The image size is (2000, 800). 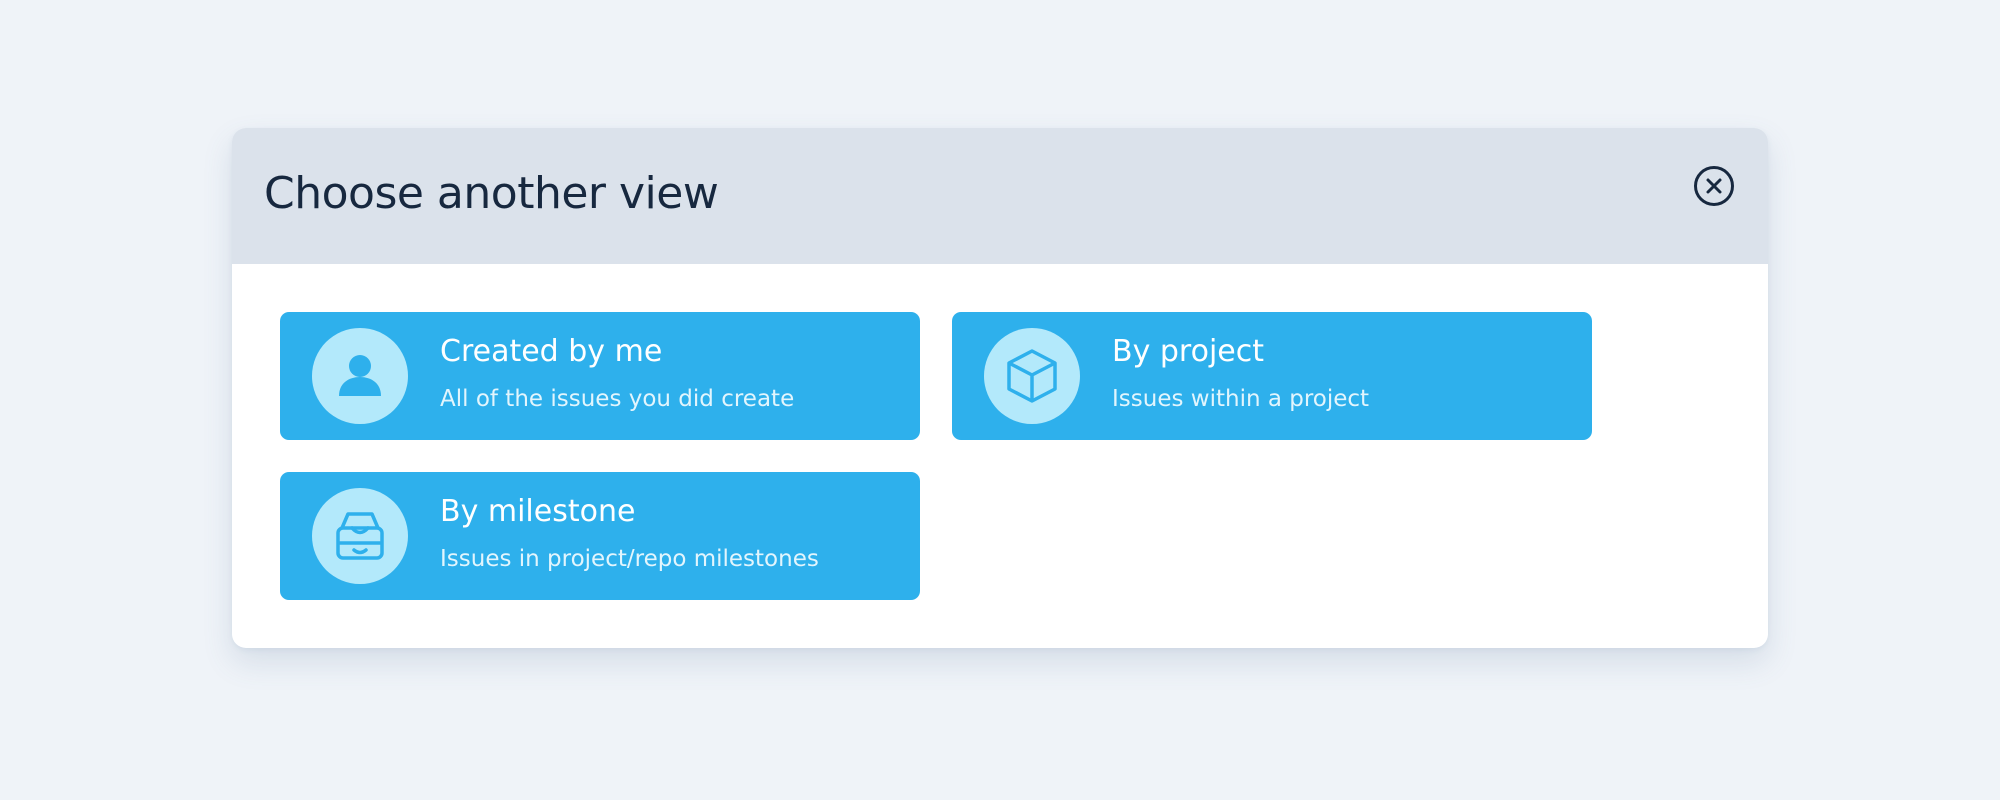 I want to click on inbox-icon, so click(x=360, y=536).